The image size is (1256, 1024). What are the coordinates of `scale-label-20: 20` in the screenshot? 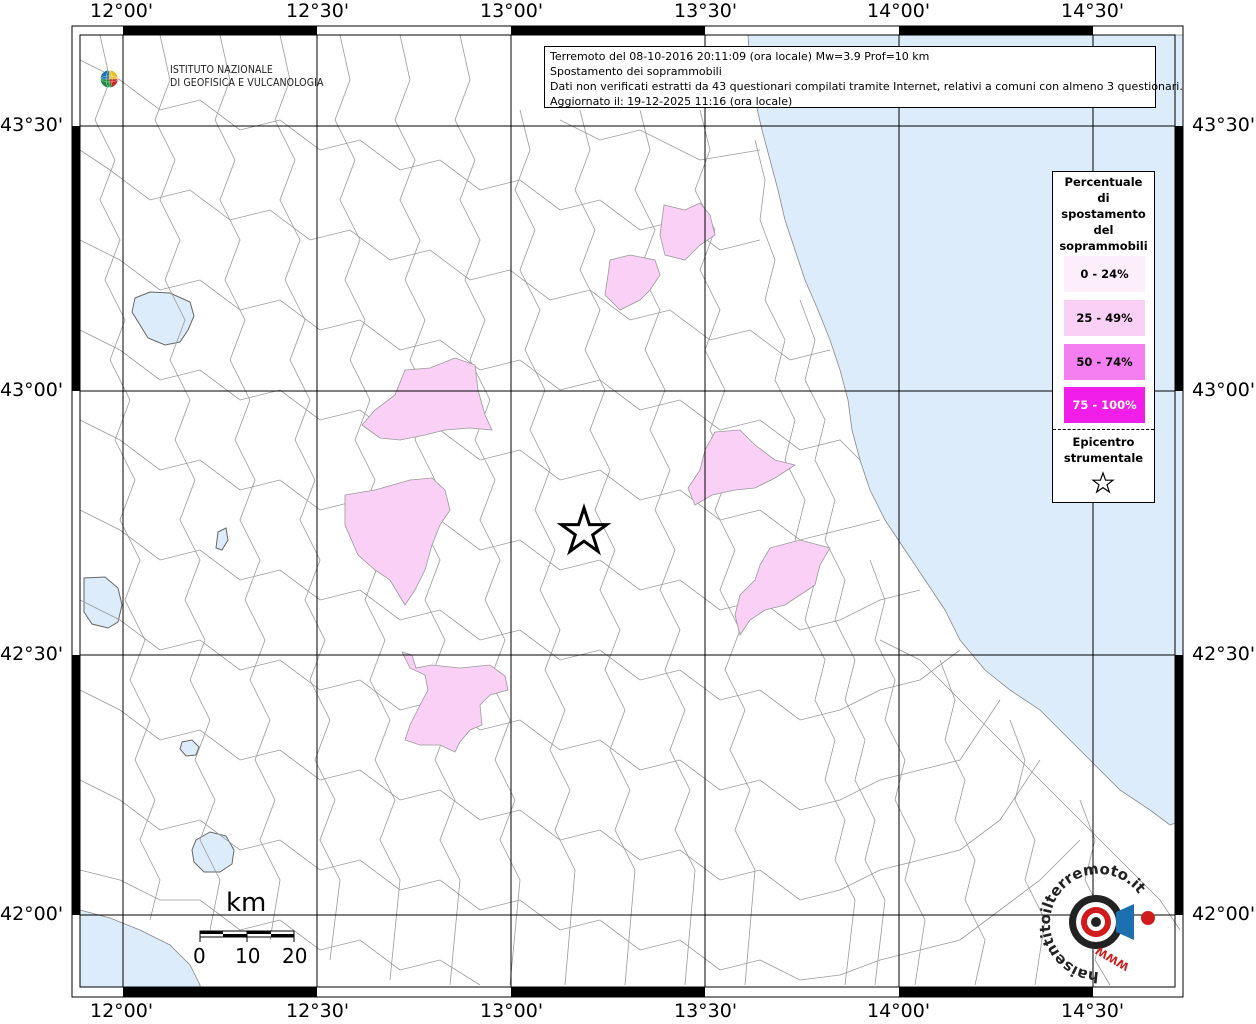 It's located at (295, 956).